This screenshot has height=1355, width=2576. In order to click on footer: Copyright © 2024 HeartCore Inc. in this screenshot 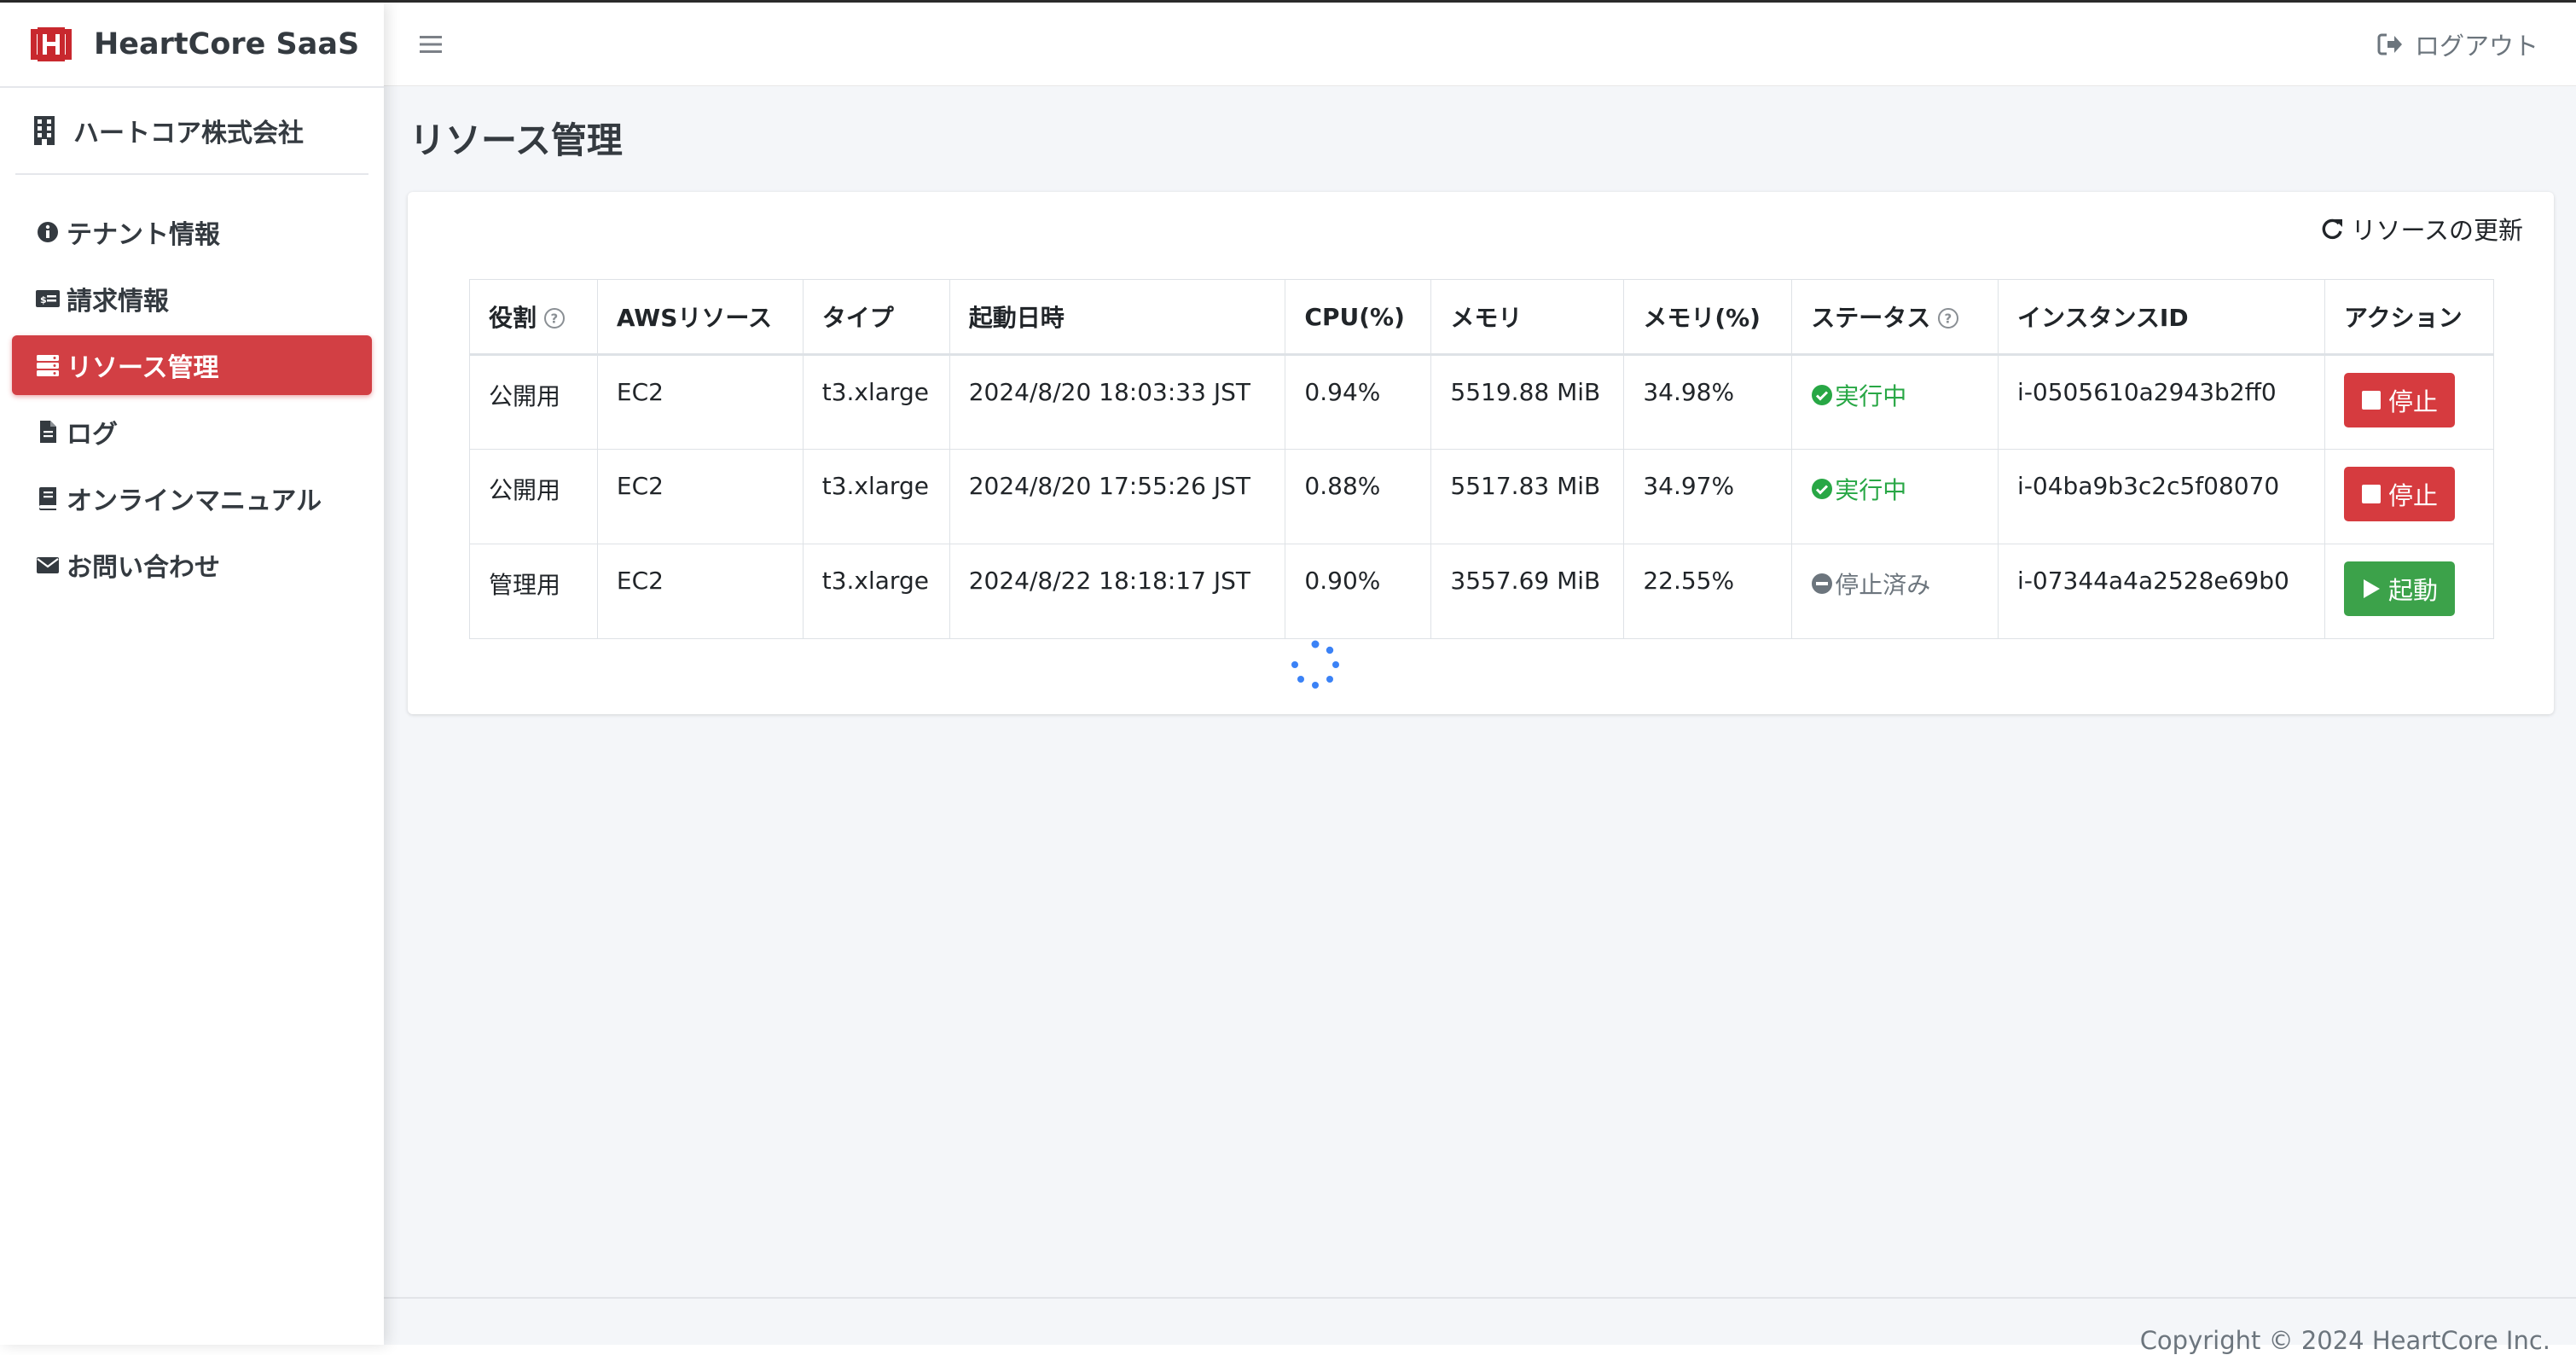, I will do `click(1480, 1326)`.